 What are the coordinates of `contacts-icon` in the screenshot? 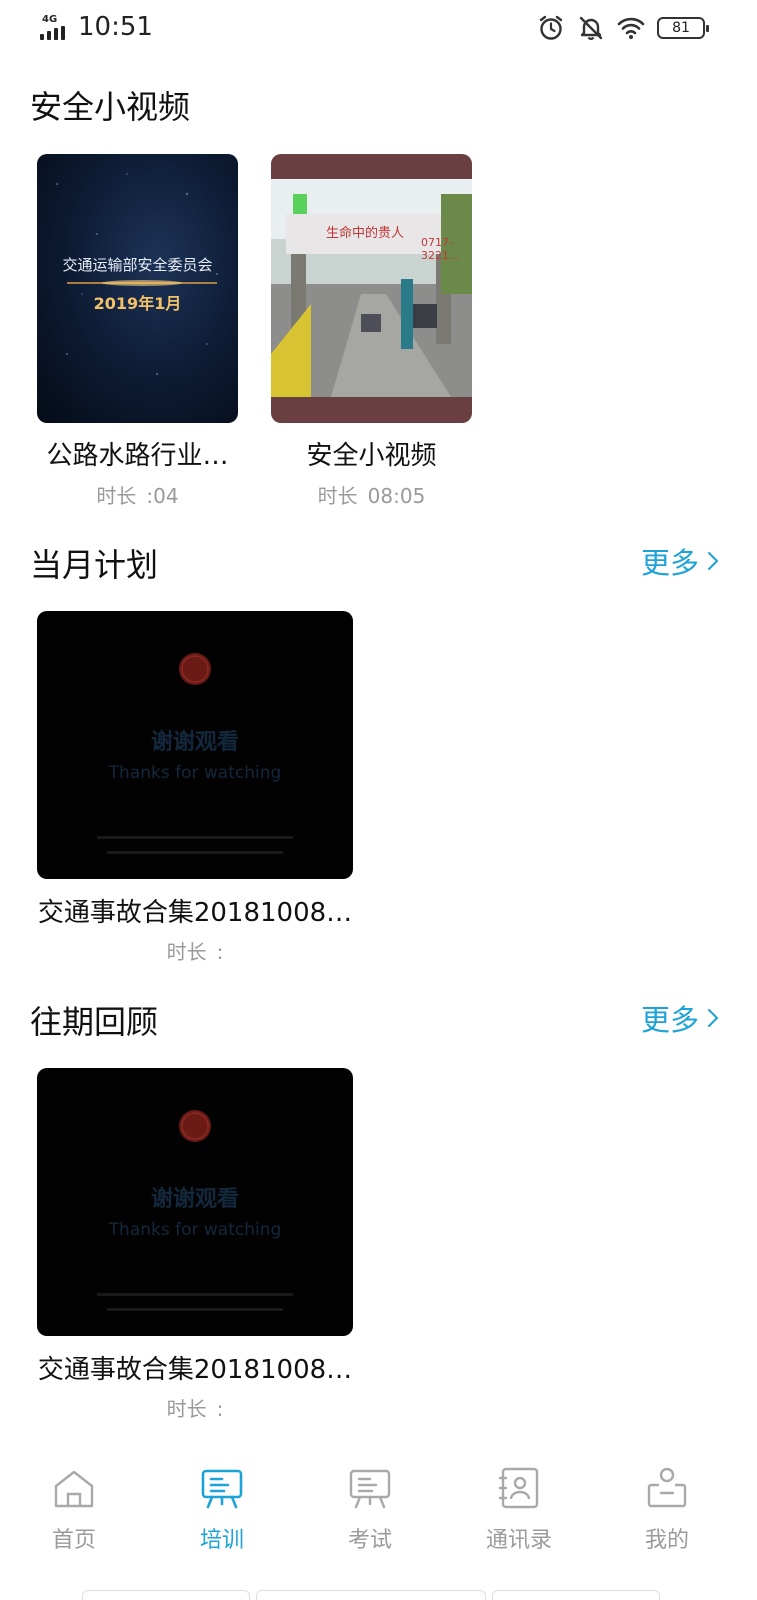 It's located at (518, 1488).